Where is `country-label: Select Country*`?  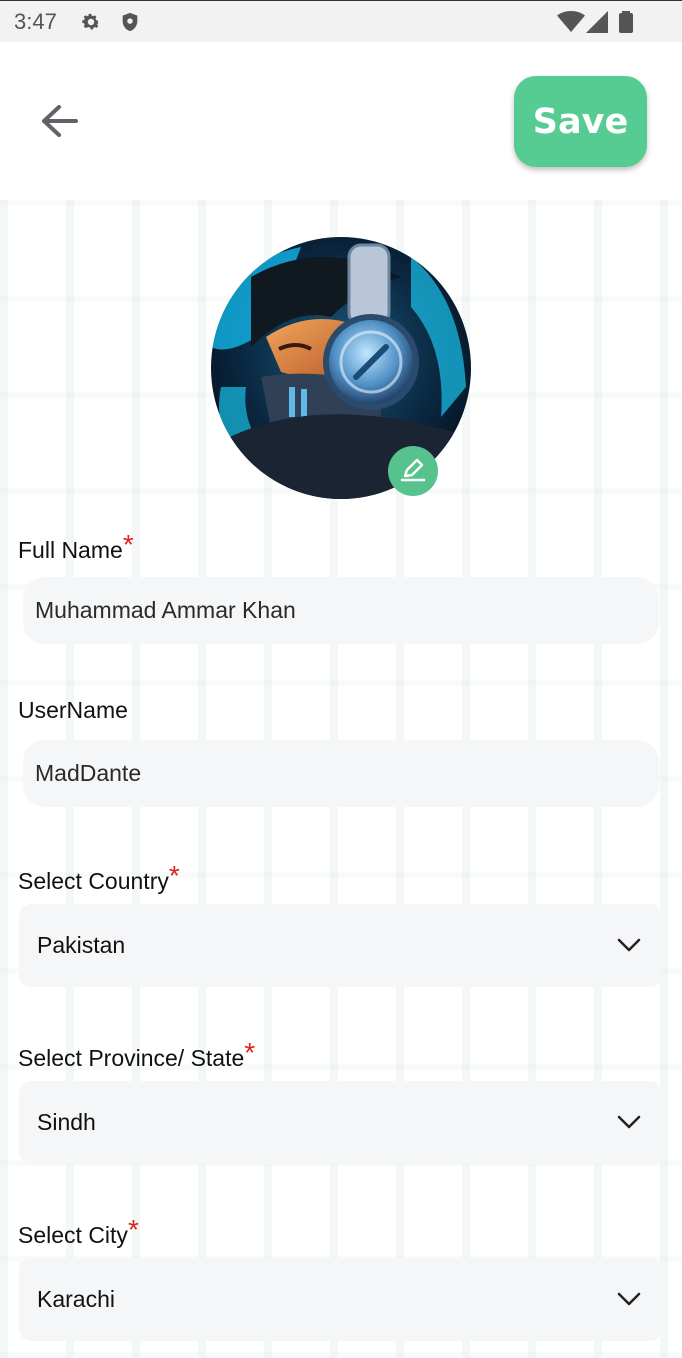
country-label: Select Country* is located at coordinates (99, 878).